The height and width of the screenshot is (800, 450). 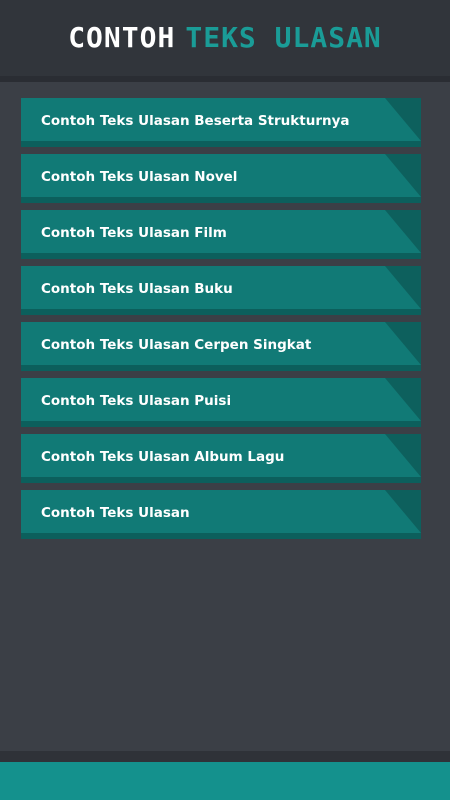 I want to click on app-header: CONTOH TEKS ULASAN, so click(x=225, y=41).